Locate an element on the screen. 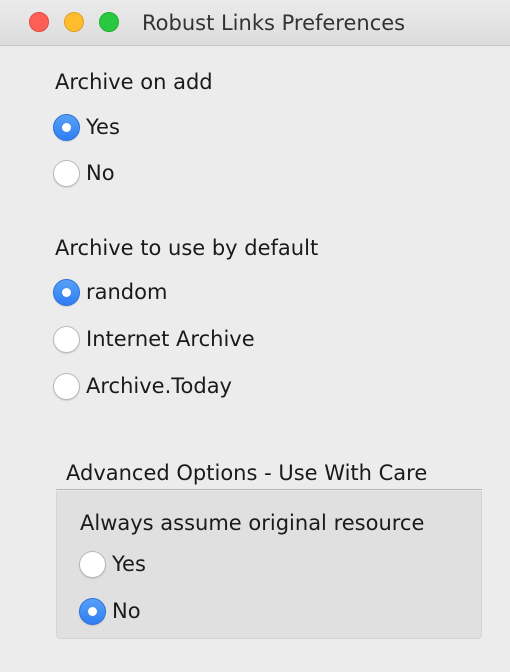 The height and width of the screenshot is (672, 510). title-bar: Robust Links Preferences is located at coordinates (255, 23).